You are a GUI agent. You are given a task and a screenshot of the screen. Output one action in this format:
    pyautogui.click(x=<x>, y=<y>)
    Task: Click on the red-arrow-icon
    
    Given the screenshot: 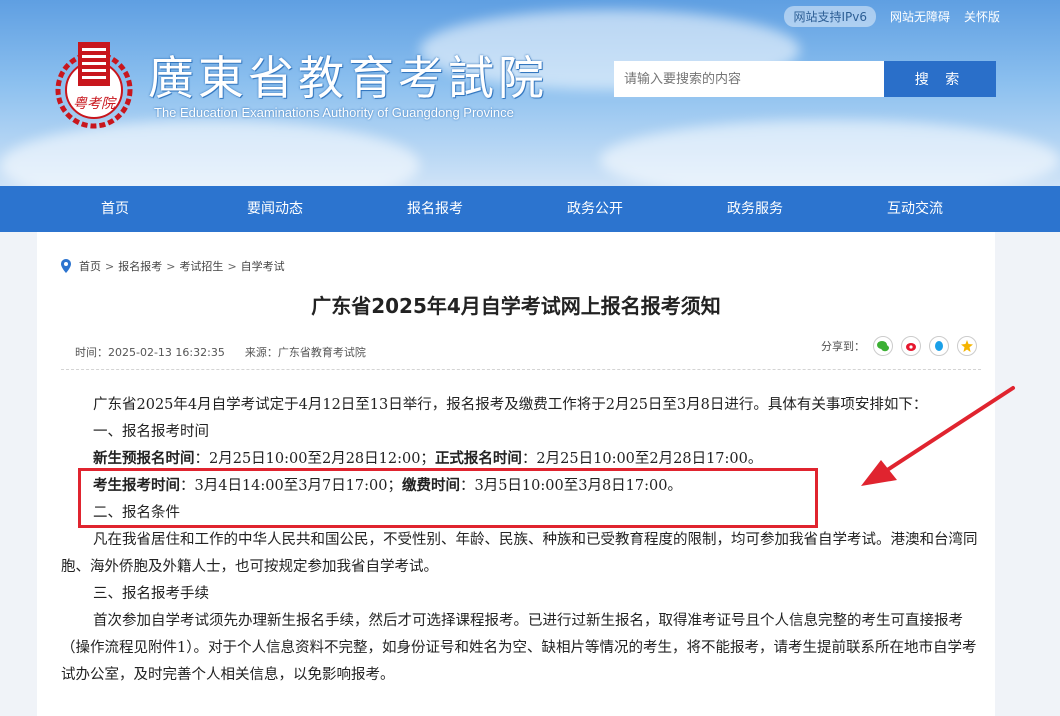 What is the action you would take?
    pyautogui.click(x=938, y=436)
    